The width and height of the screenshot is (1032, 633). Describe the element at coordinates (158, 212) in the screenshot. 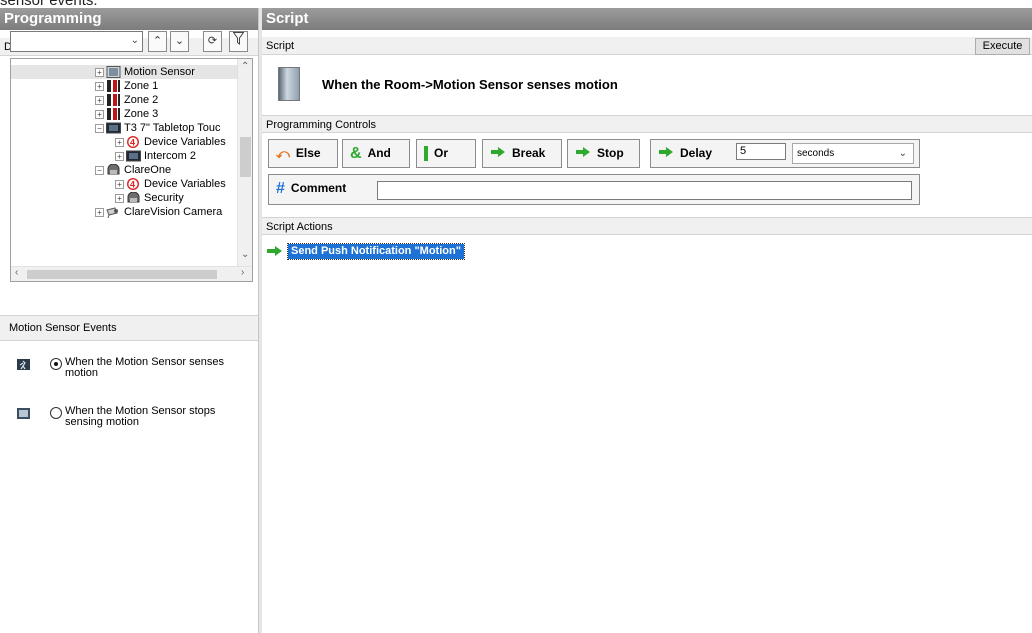

I see `tree-item-clarevision-camera: + ClareVision Camera` at that location.